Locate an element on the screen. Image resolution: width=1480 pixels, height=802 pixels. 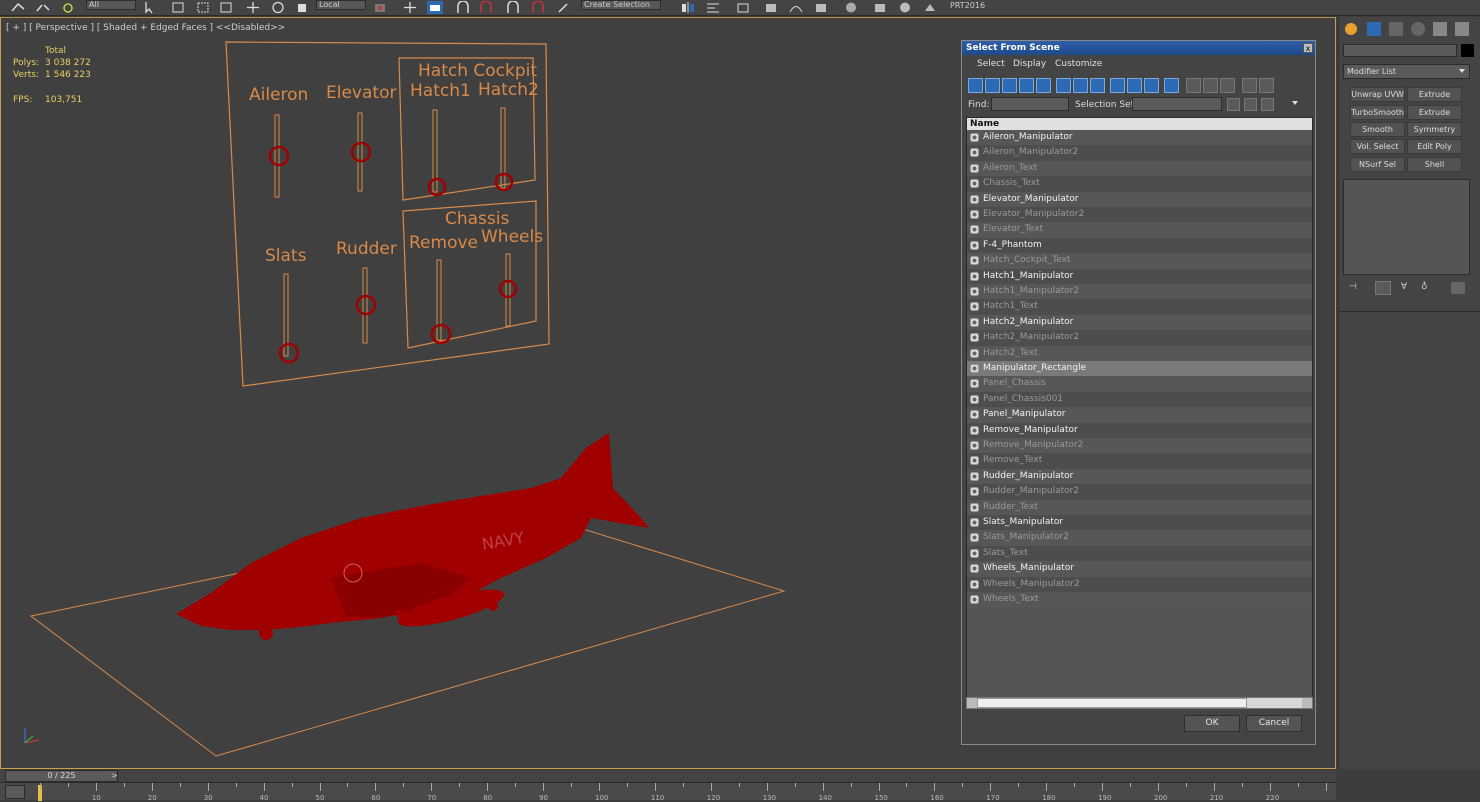
display-invert-icon is located at coordinates (1227, 85).